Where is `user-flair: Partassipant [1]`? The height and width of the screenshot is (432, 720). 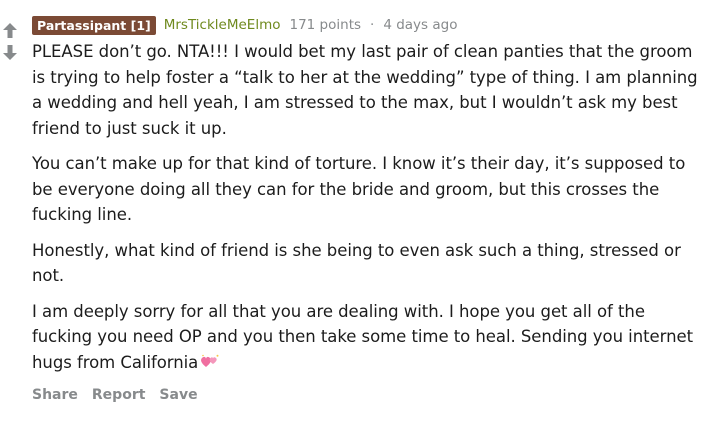 user-flair: Partassipant [1] is located at coordinates (94, 25).